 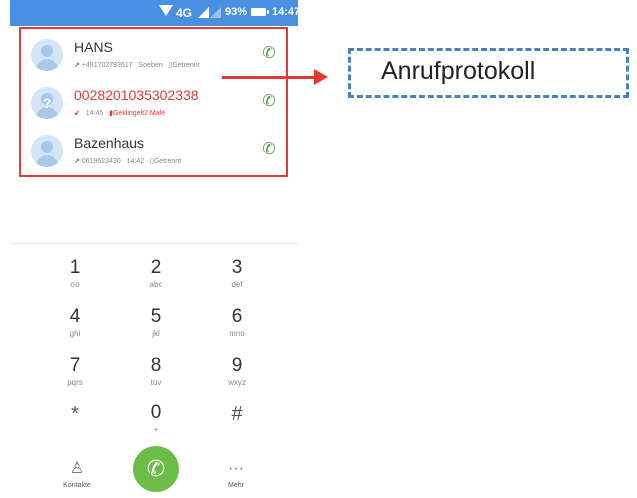 I want to click on wifi-icon, so click(x=166, y=10).